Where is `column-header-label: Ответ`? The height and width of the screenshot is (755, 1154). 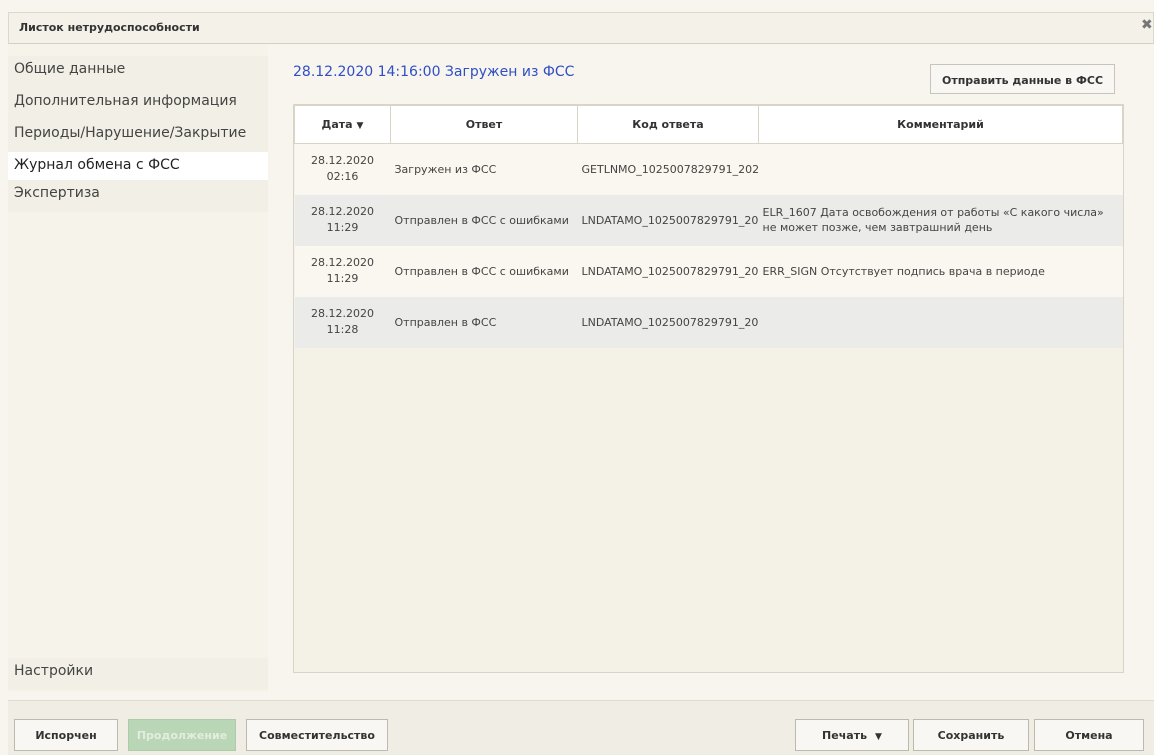
column-header-label: Ответ is located at coordinates (484, 124).